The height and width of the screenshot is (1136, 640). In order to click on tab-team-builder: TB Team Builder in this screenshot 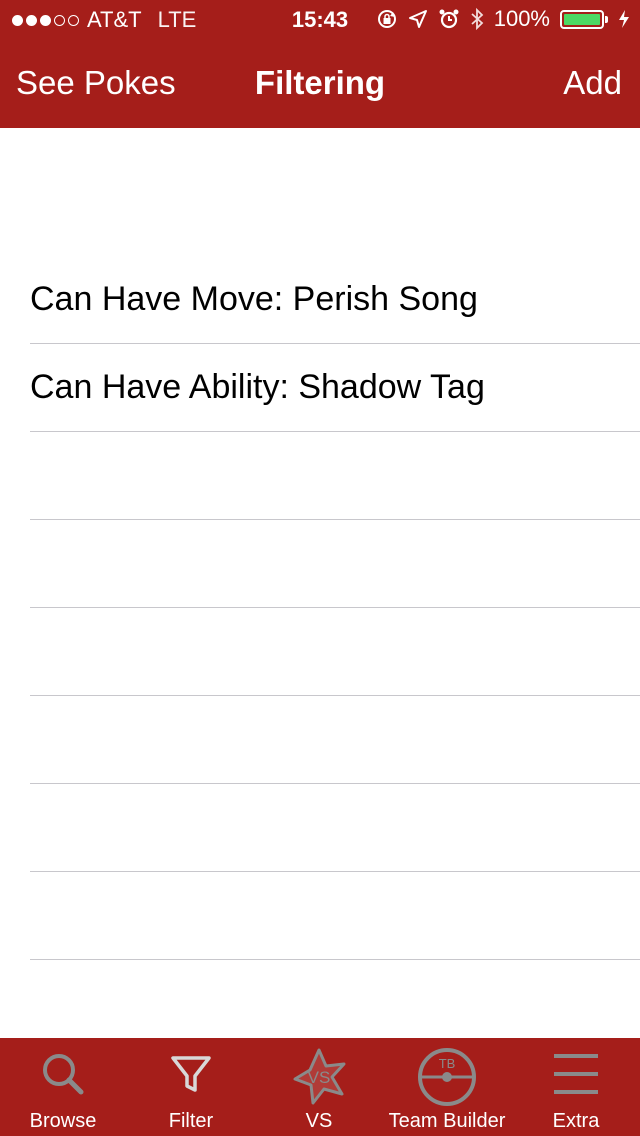, I will do `click(447, 1087)`.